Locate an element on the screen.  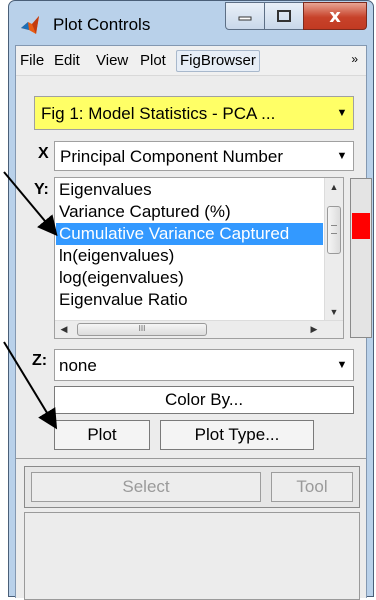
scroll-right-icon: ▶ is located at coordinates (314, 329).